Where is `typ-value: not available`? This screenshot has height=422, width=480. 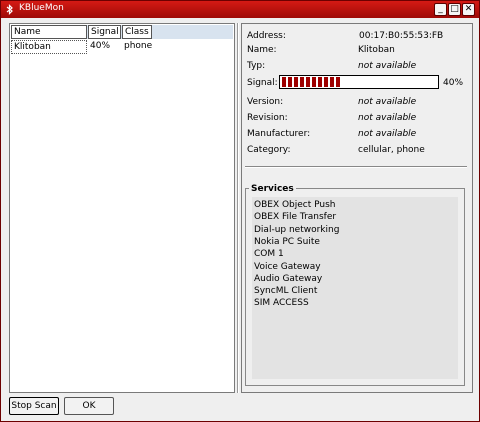 typ-value: not available is located at coordinates (387, 66).